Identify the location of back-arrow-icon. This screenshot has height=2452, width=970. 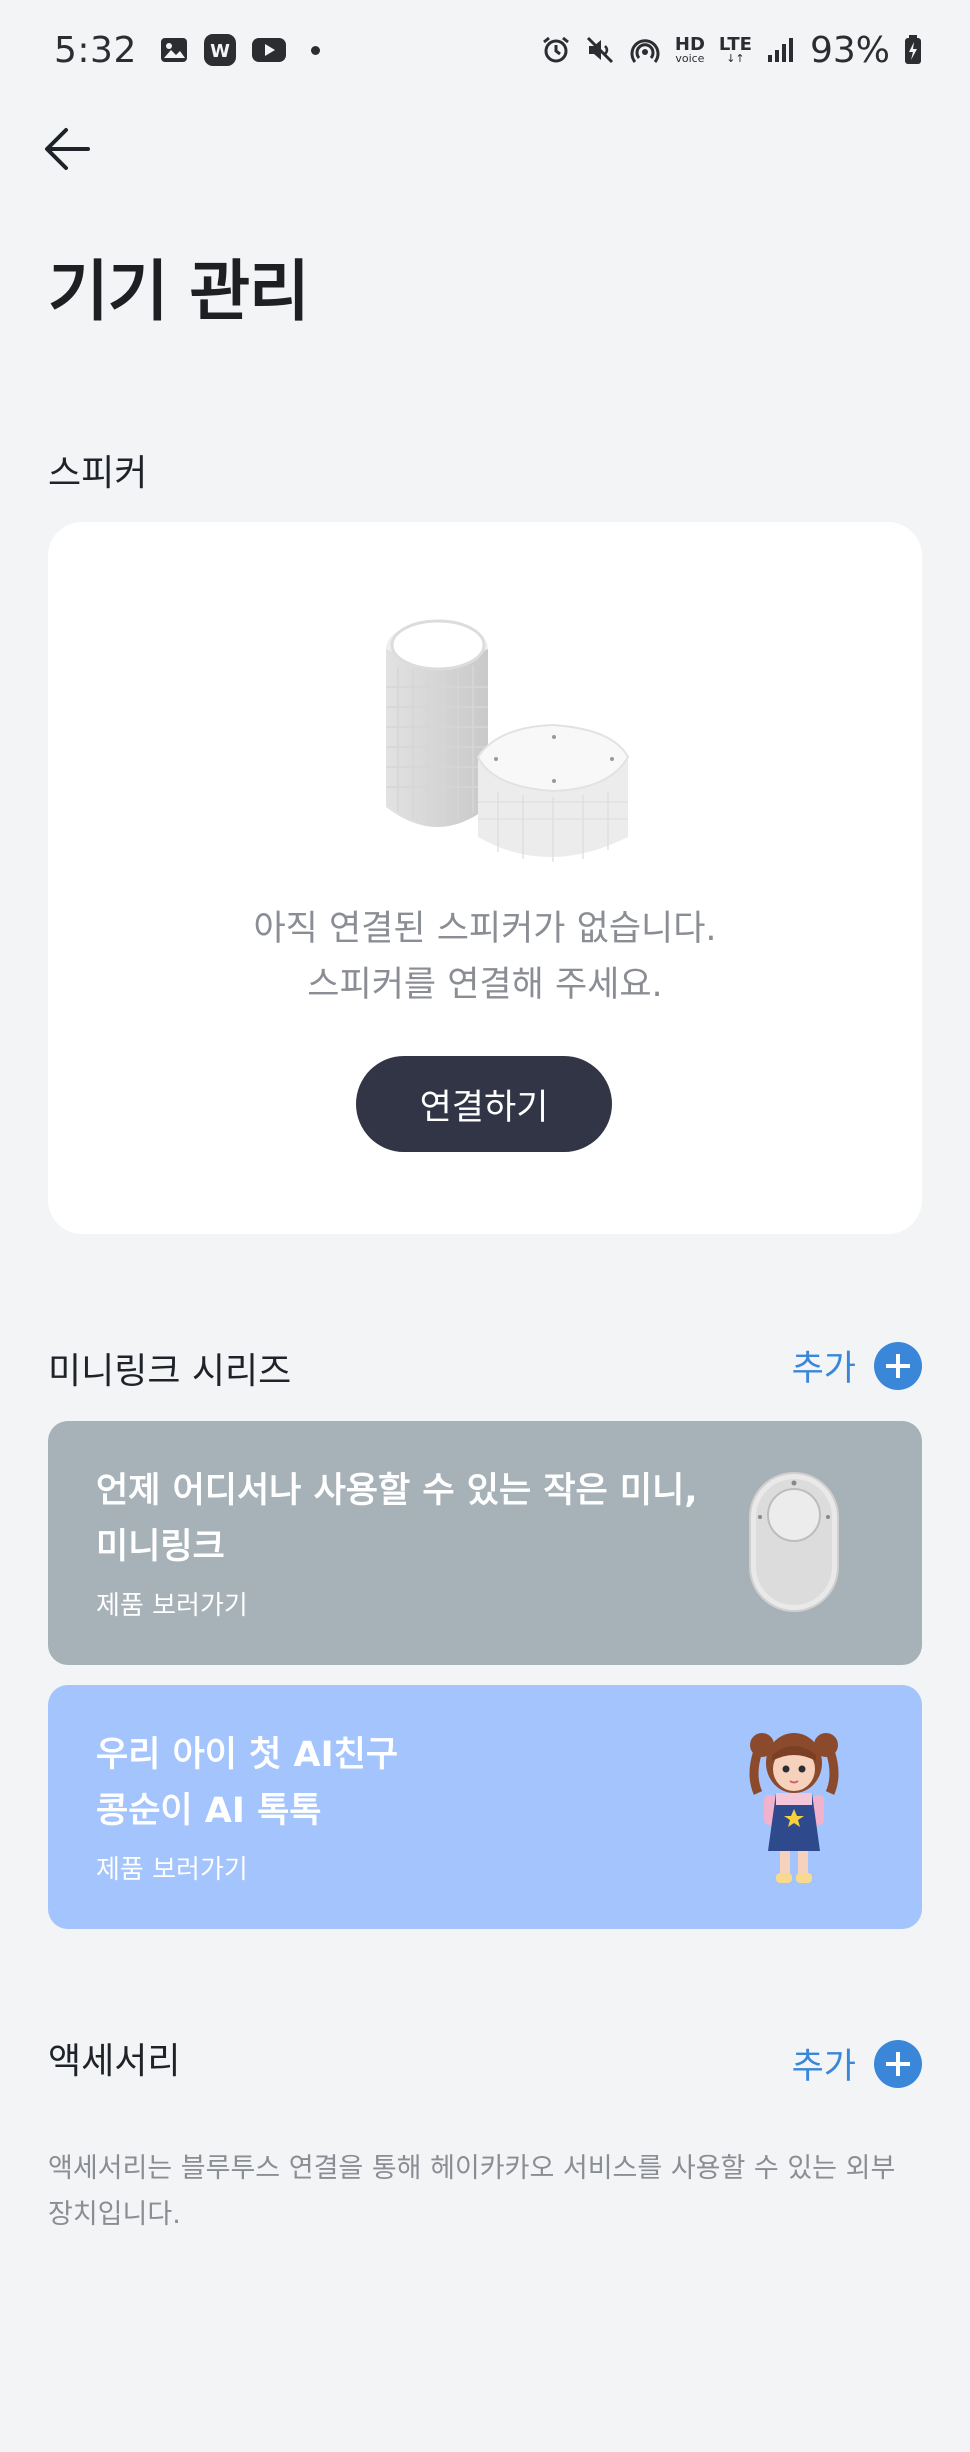
(67, 149).